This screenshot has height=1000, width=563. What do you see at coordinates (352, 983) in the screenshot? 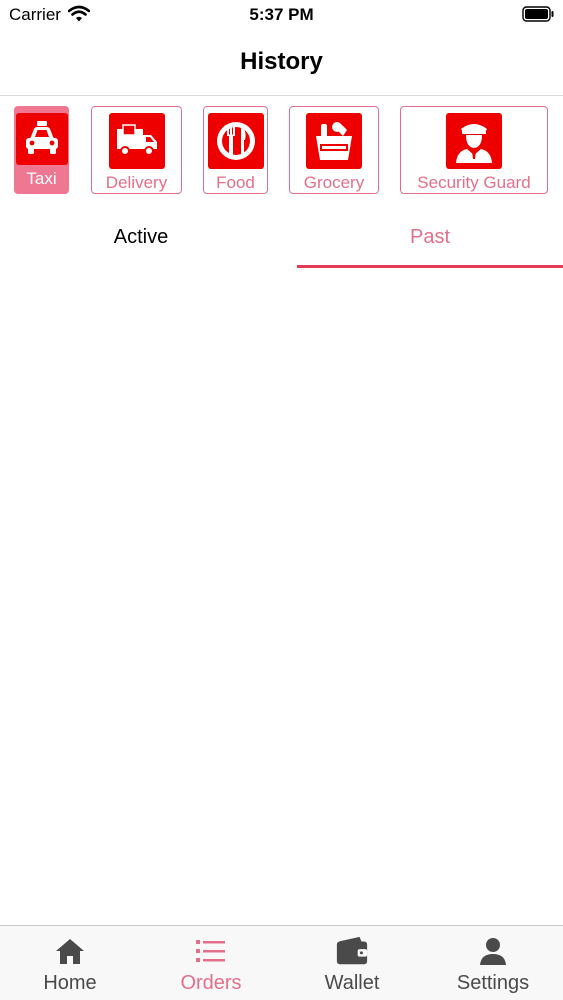
I see `tab-bar-label: Wallet` at bounding box center [352, 983].